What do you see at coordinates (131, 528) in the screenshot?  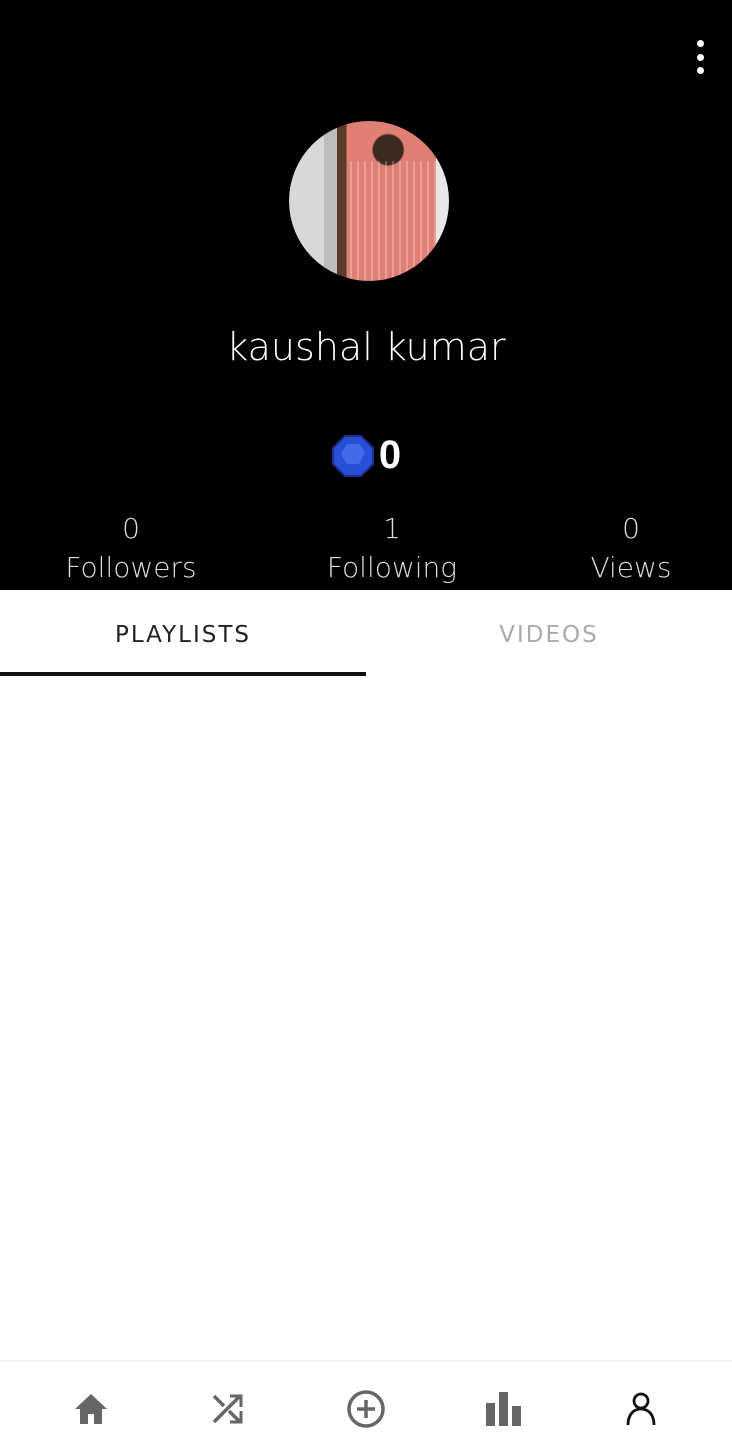 I see `followers-count: 0` at bounding box center [131, 528].